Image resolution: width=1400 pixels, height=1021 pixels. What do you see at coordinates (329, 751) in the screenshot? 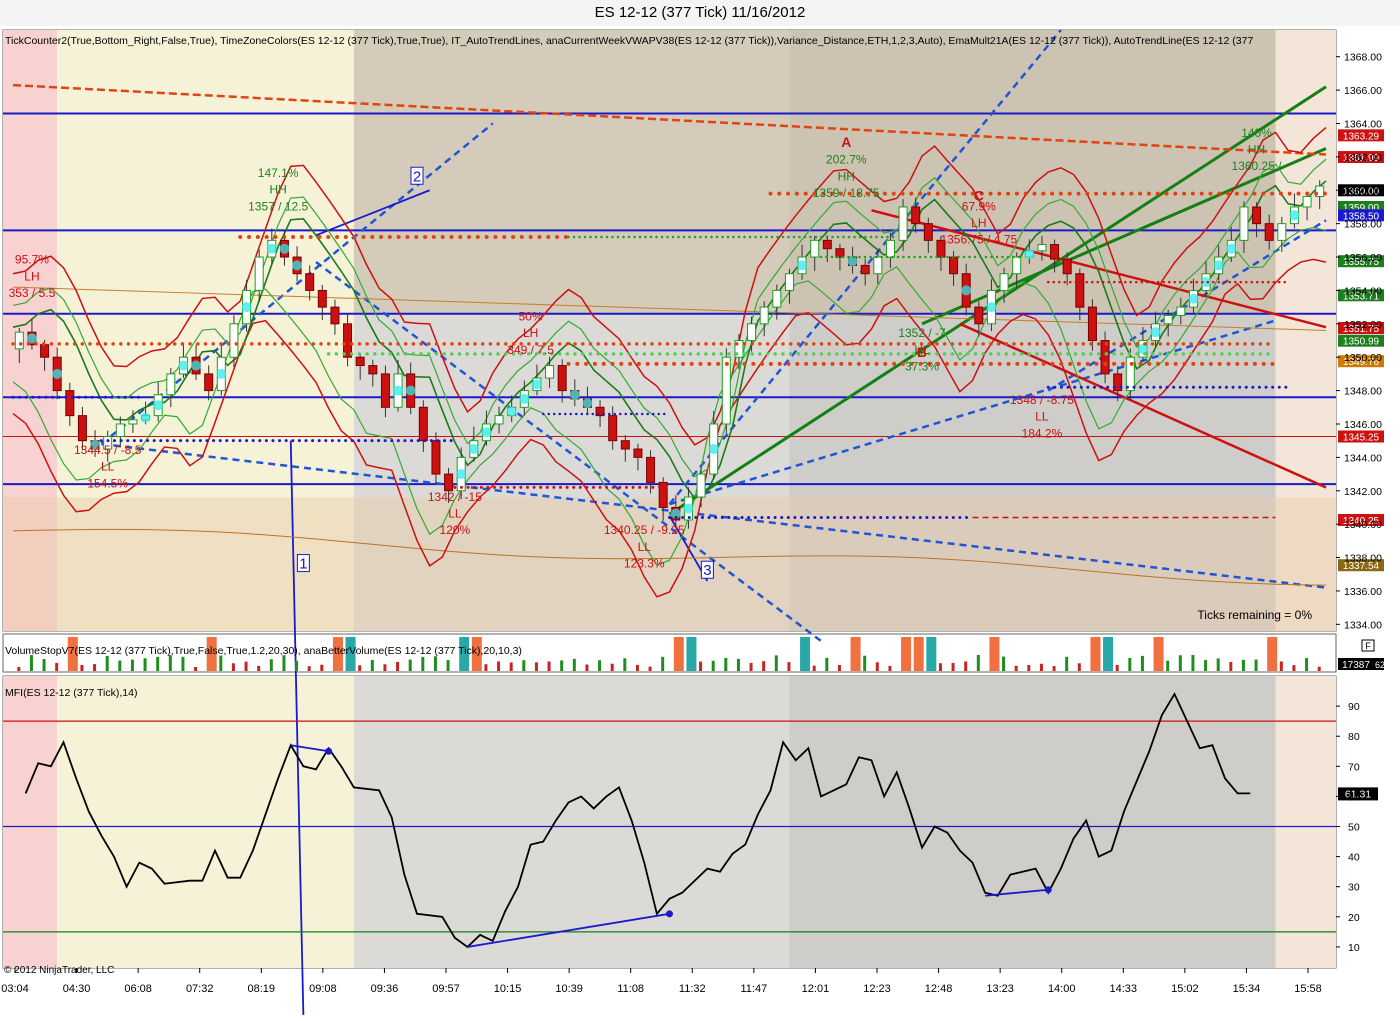
I see `mfi-arrow-head` at bounding box center [329, 751].